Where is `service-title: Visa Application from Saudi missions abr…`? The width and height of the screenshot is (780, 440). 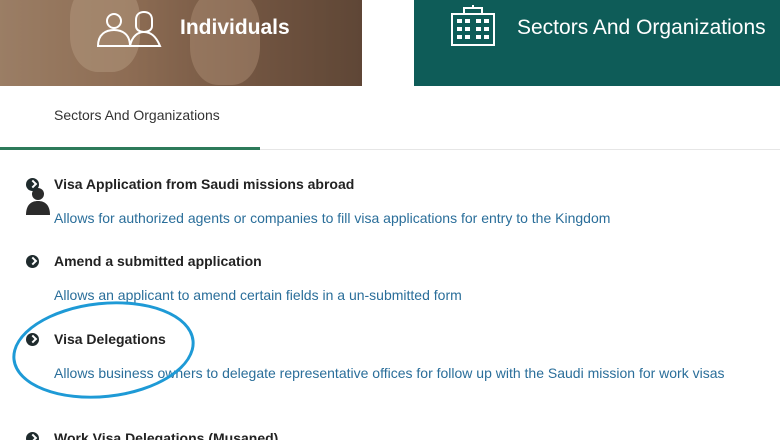 service-title: Visa Application from Saudi missions abr… is located at coordinates (204, 184).